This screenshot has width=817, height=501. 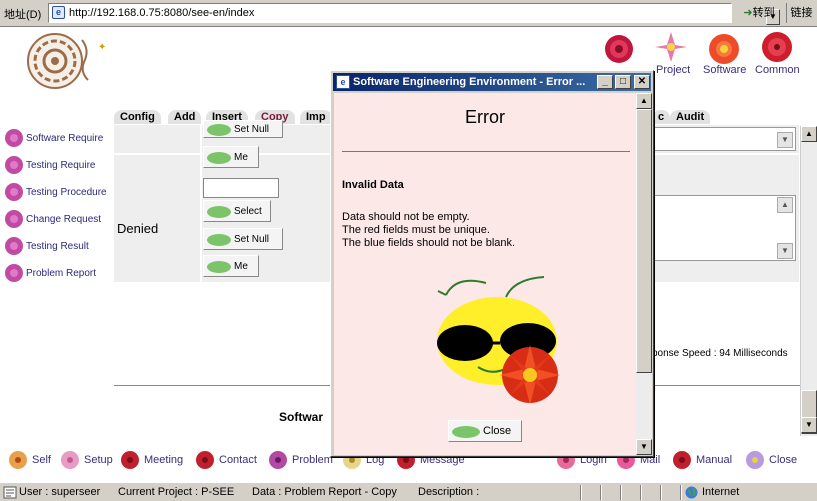 What do you see at coordinates (690, 117) in the screenshot?
I see `tab-audit: Audit` at bounding box center [690, 117].